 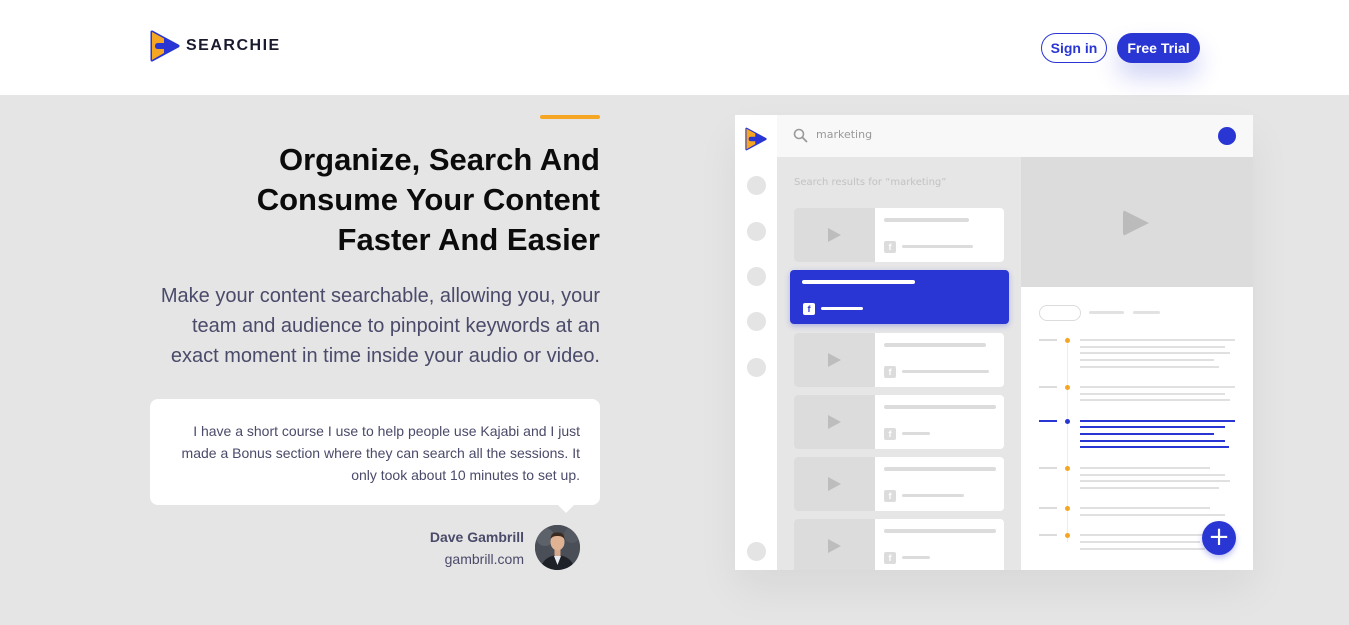 I want to click on quote-line: only took about 10 minutes to set up., so click(x=465, y=475).